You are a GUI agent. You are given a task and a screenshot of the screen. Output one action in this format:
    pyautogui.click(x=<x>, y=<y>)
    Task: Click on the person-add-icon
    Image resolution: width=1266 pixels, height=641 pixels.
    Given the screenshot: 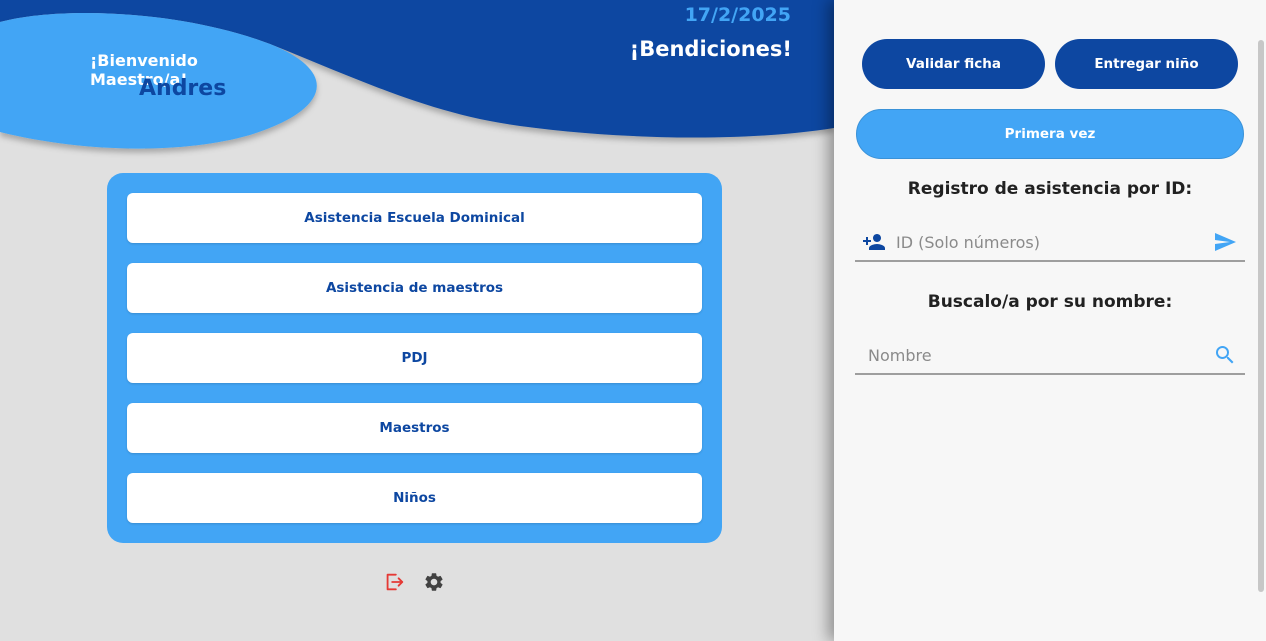 What is the action you would take?
    pyautogui.click(x=874, y=242)
    